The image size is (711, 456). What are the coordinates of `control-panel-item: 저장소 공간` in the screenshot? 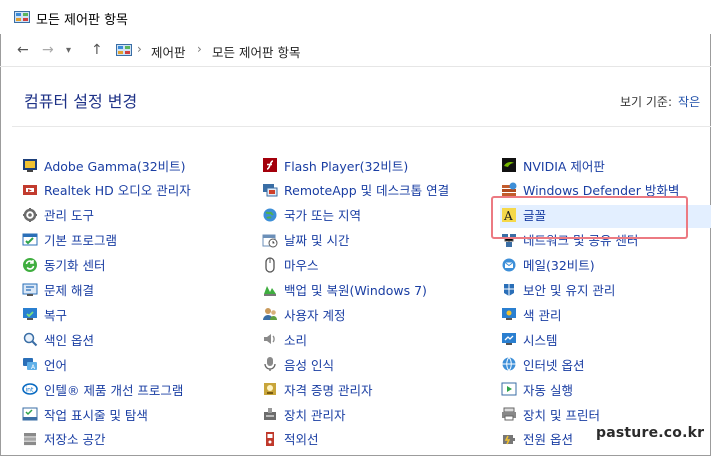 It's located at (63, 439).